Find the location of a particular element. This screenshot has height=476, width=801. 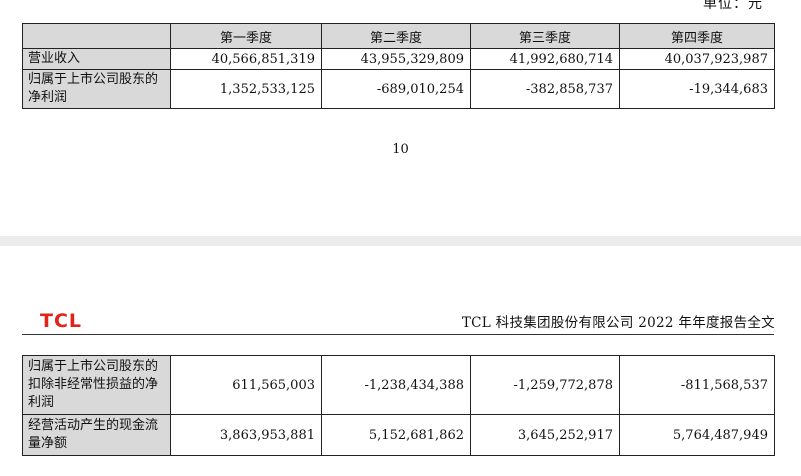

net-profit-q2: -689,010,254 is located at coordinates (396, 89).